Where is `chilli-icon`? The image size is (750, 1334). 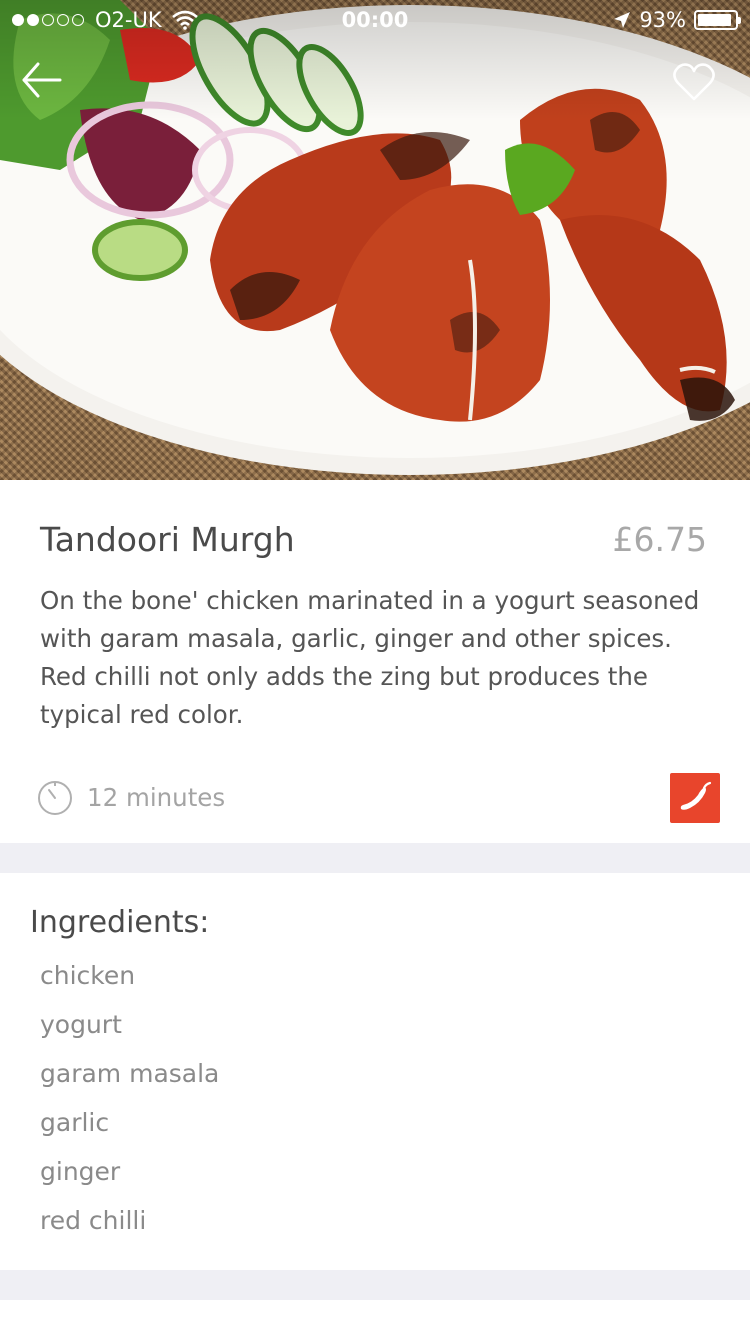 chilli-icon is located at coordinates (696, 795).